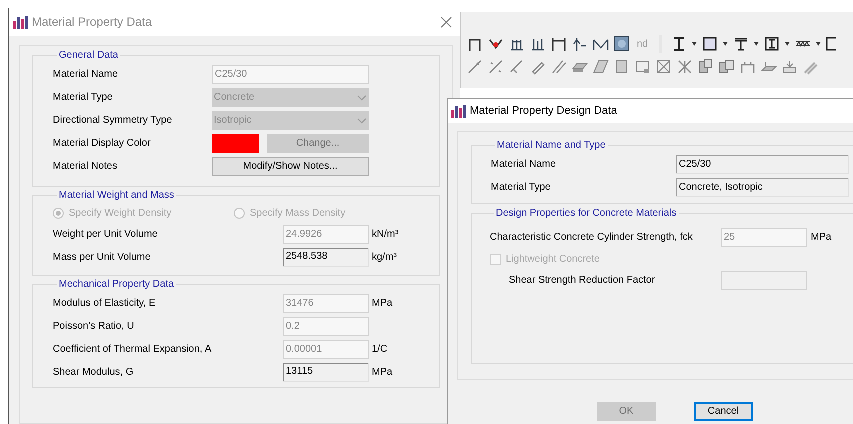  I want to click on shaded-square-icon, so click(622, 44).